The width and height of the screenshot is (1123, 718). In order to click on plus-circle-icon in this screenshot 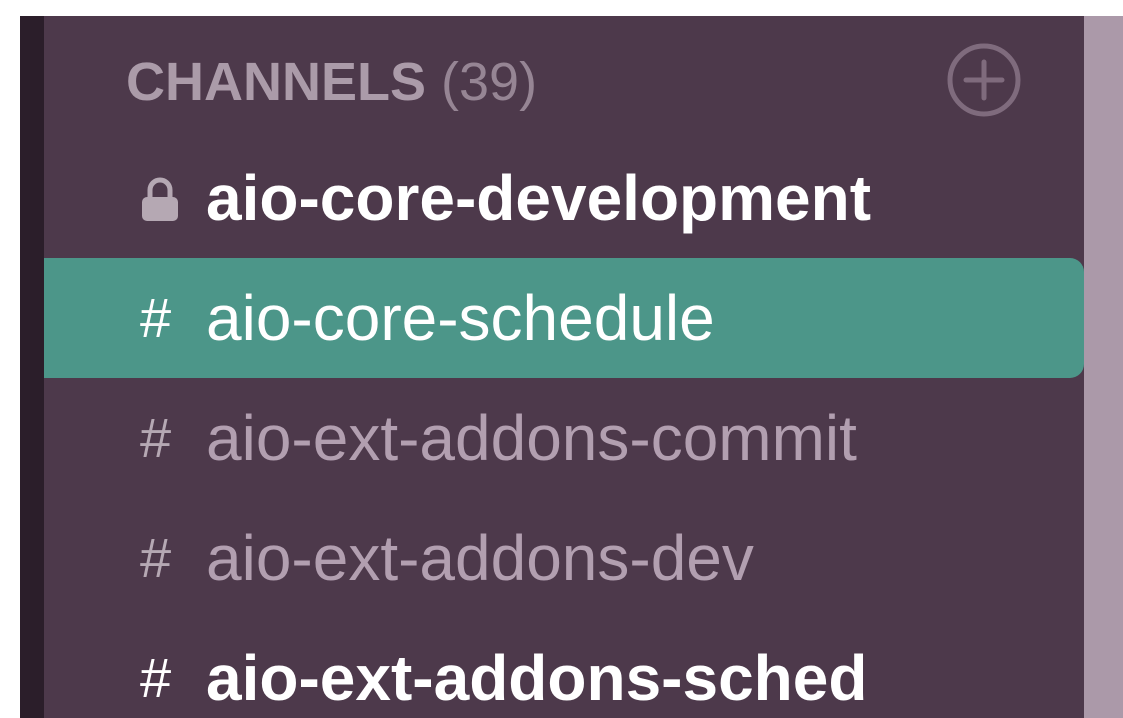, I will do `click(984, 80)`.